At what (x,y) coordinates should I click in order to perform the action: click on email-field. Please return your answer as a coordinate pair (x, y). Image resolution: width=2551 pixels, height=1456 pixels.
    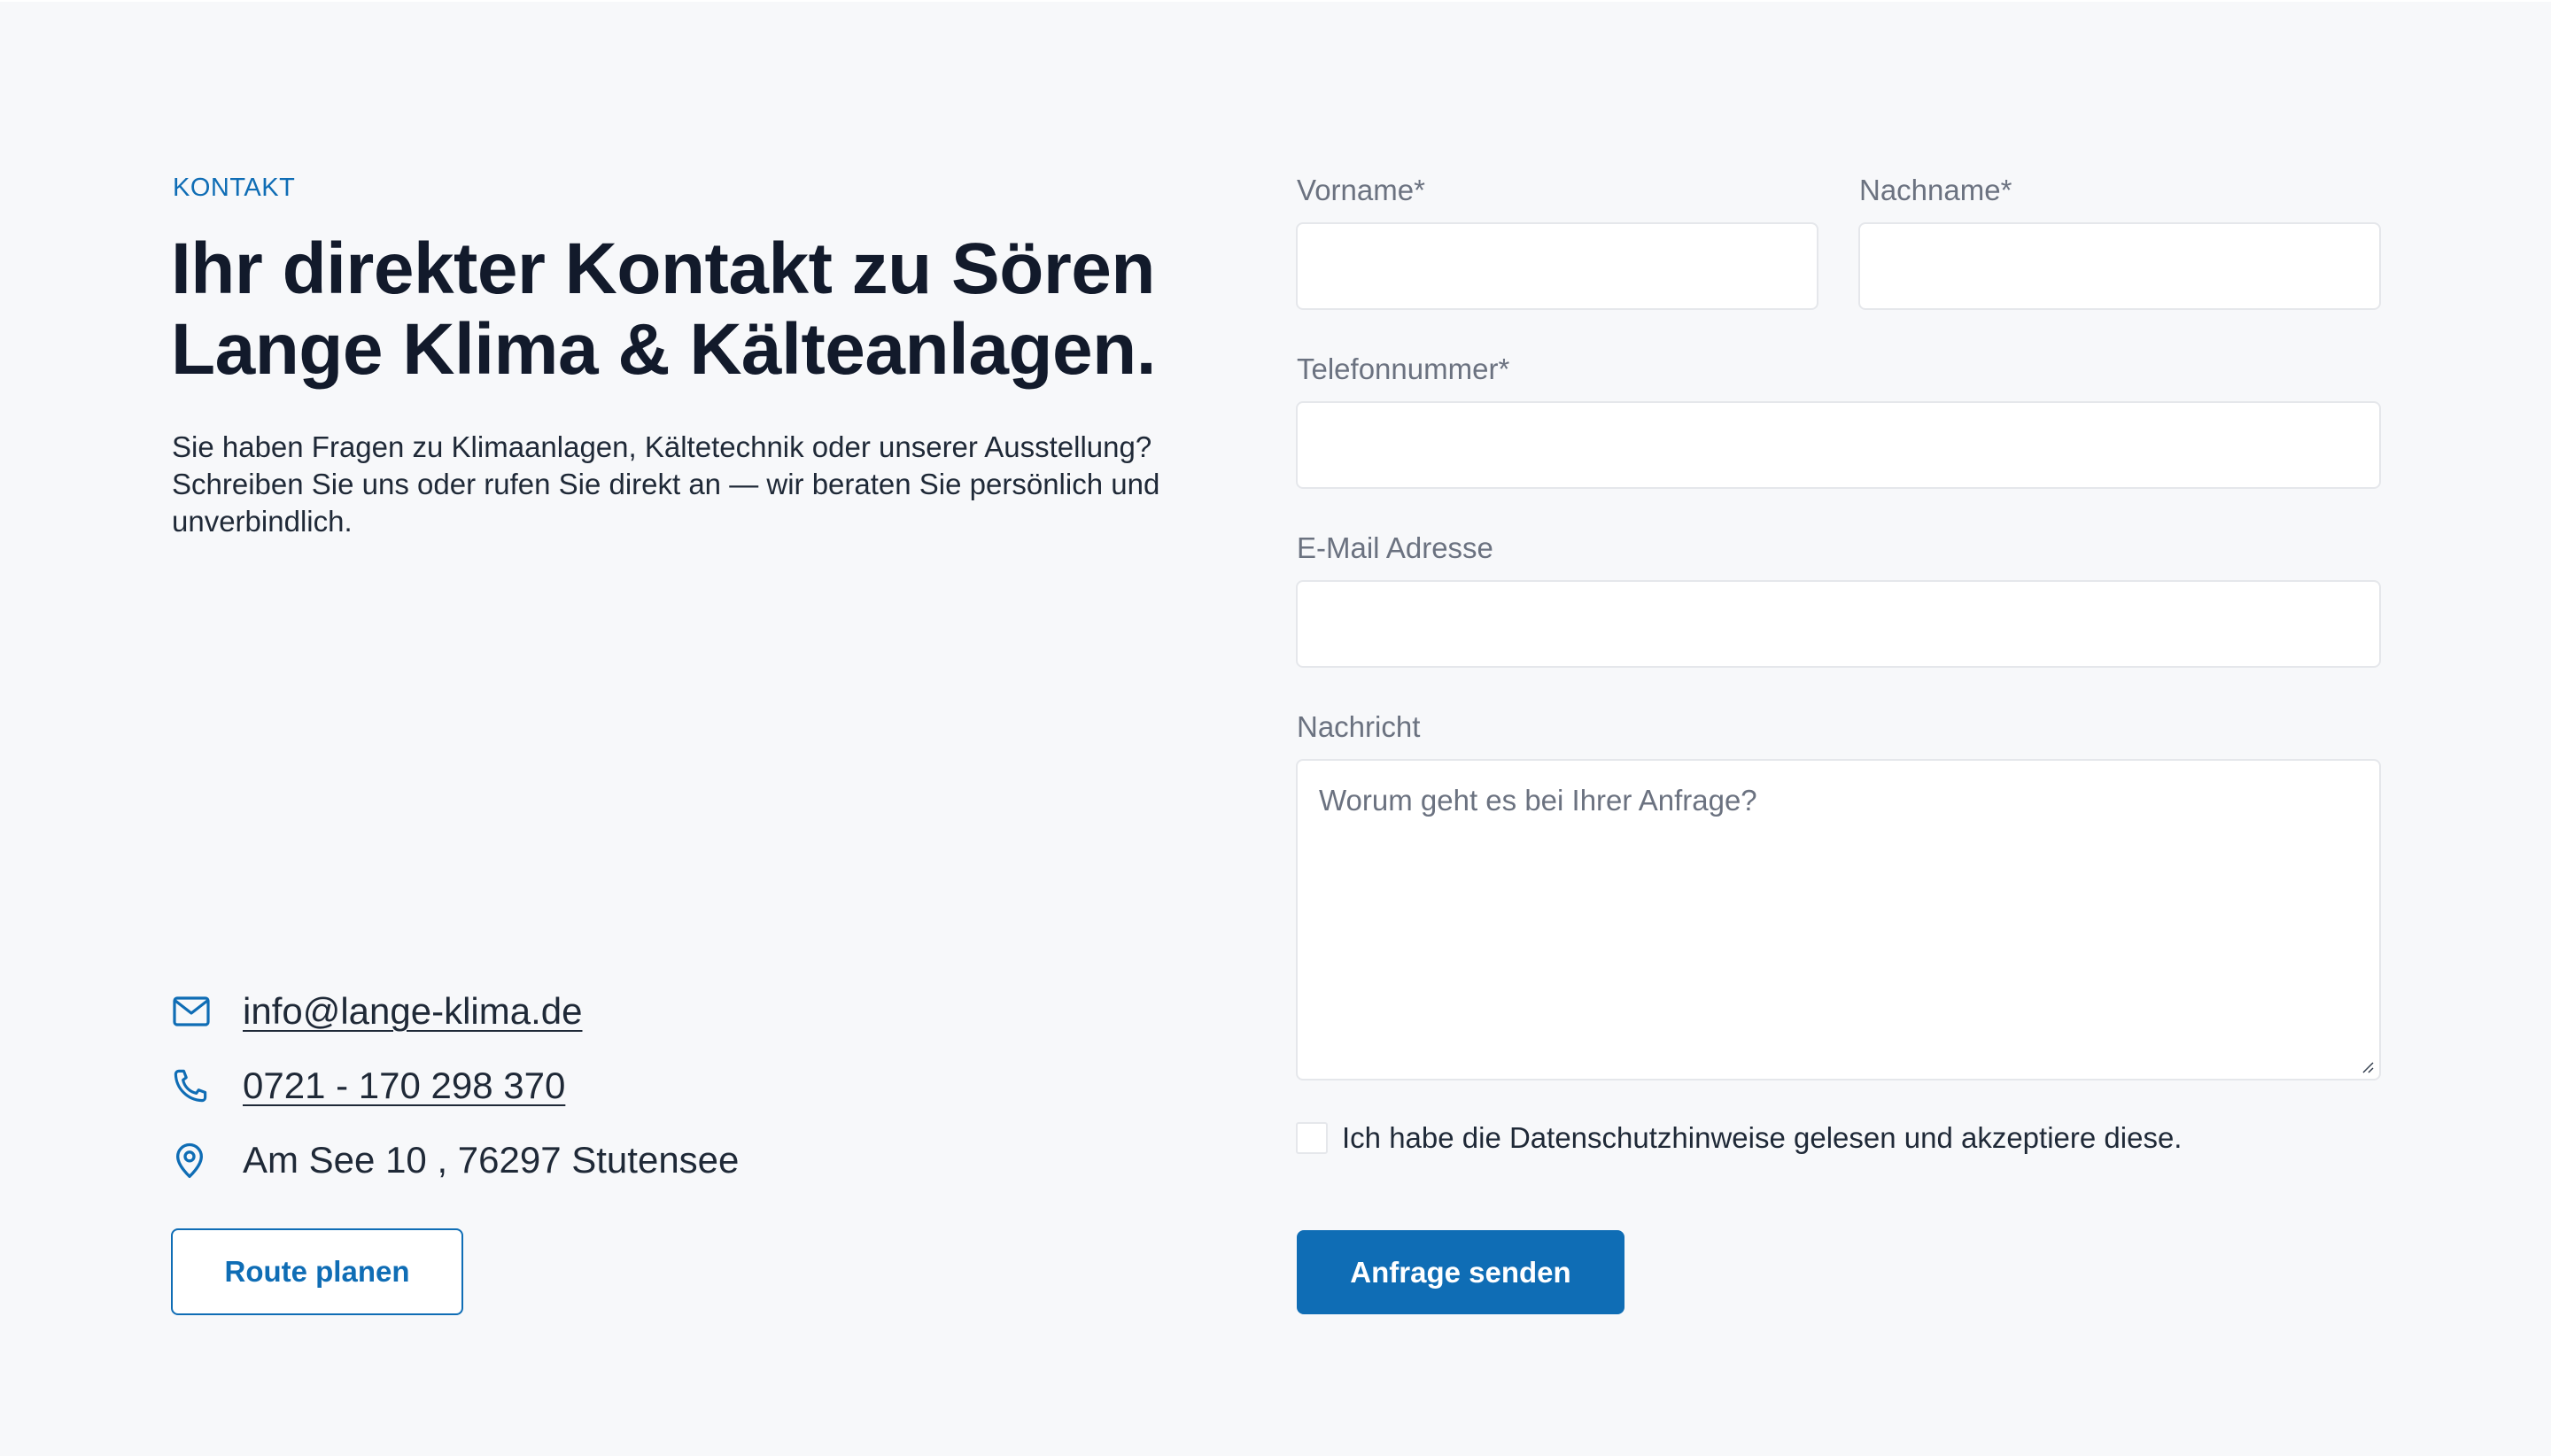
    Looking at the image, I should click on (1838, 624).